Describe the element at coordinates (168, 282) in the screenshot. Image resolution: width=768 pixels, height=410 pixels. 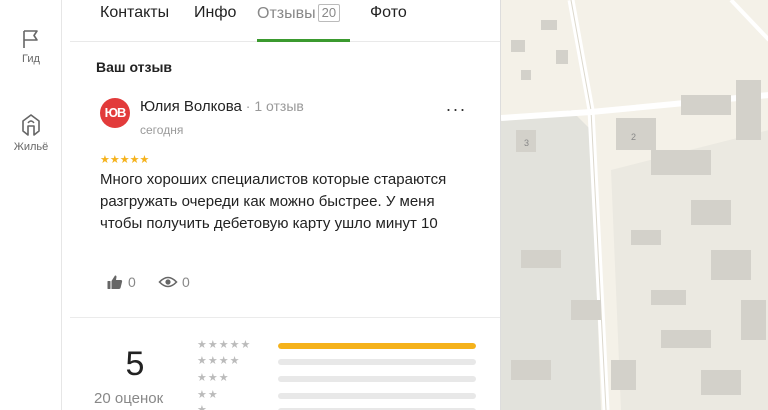
I see `eye-icon` at that location.